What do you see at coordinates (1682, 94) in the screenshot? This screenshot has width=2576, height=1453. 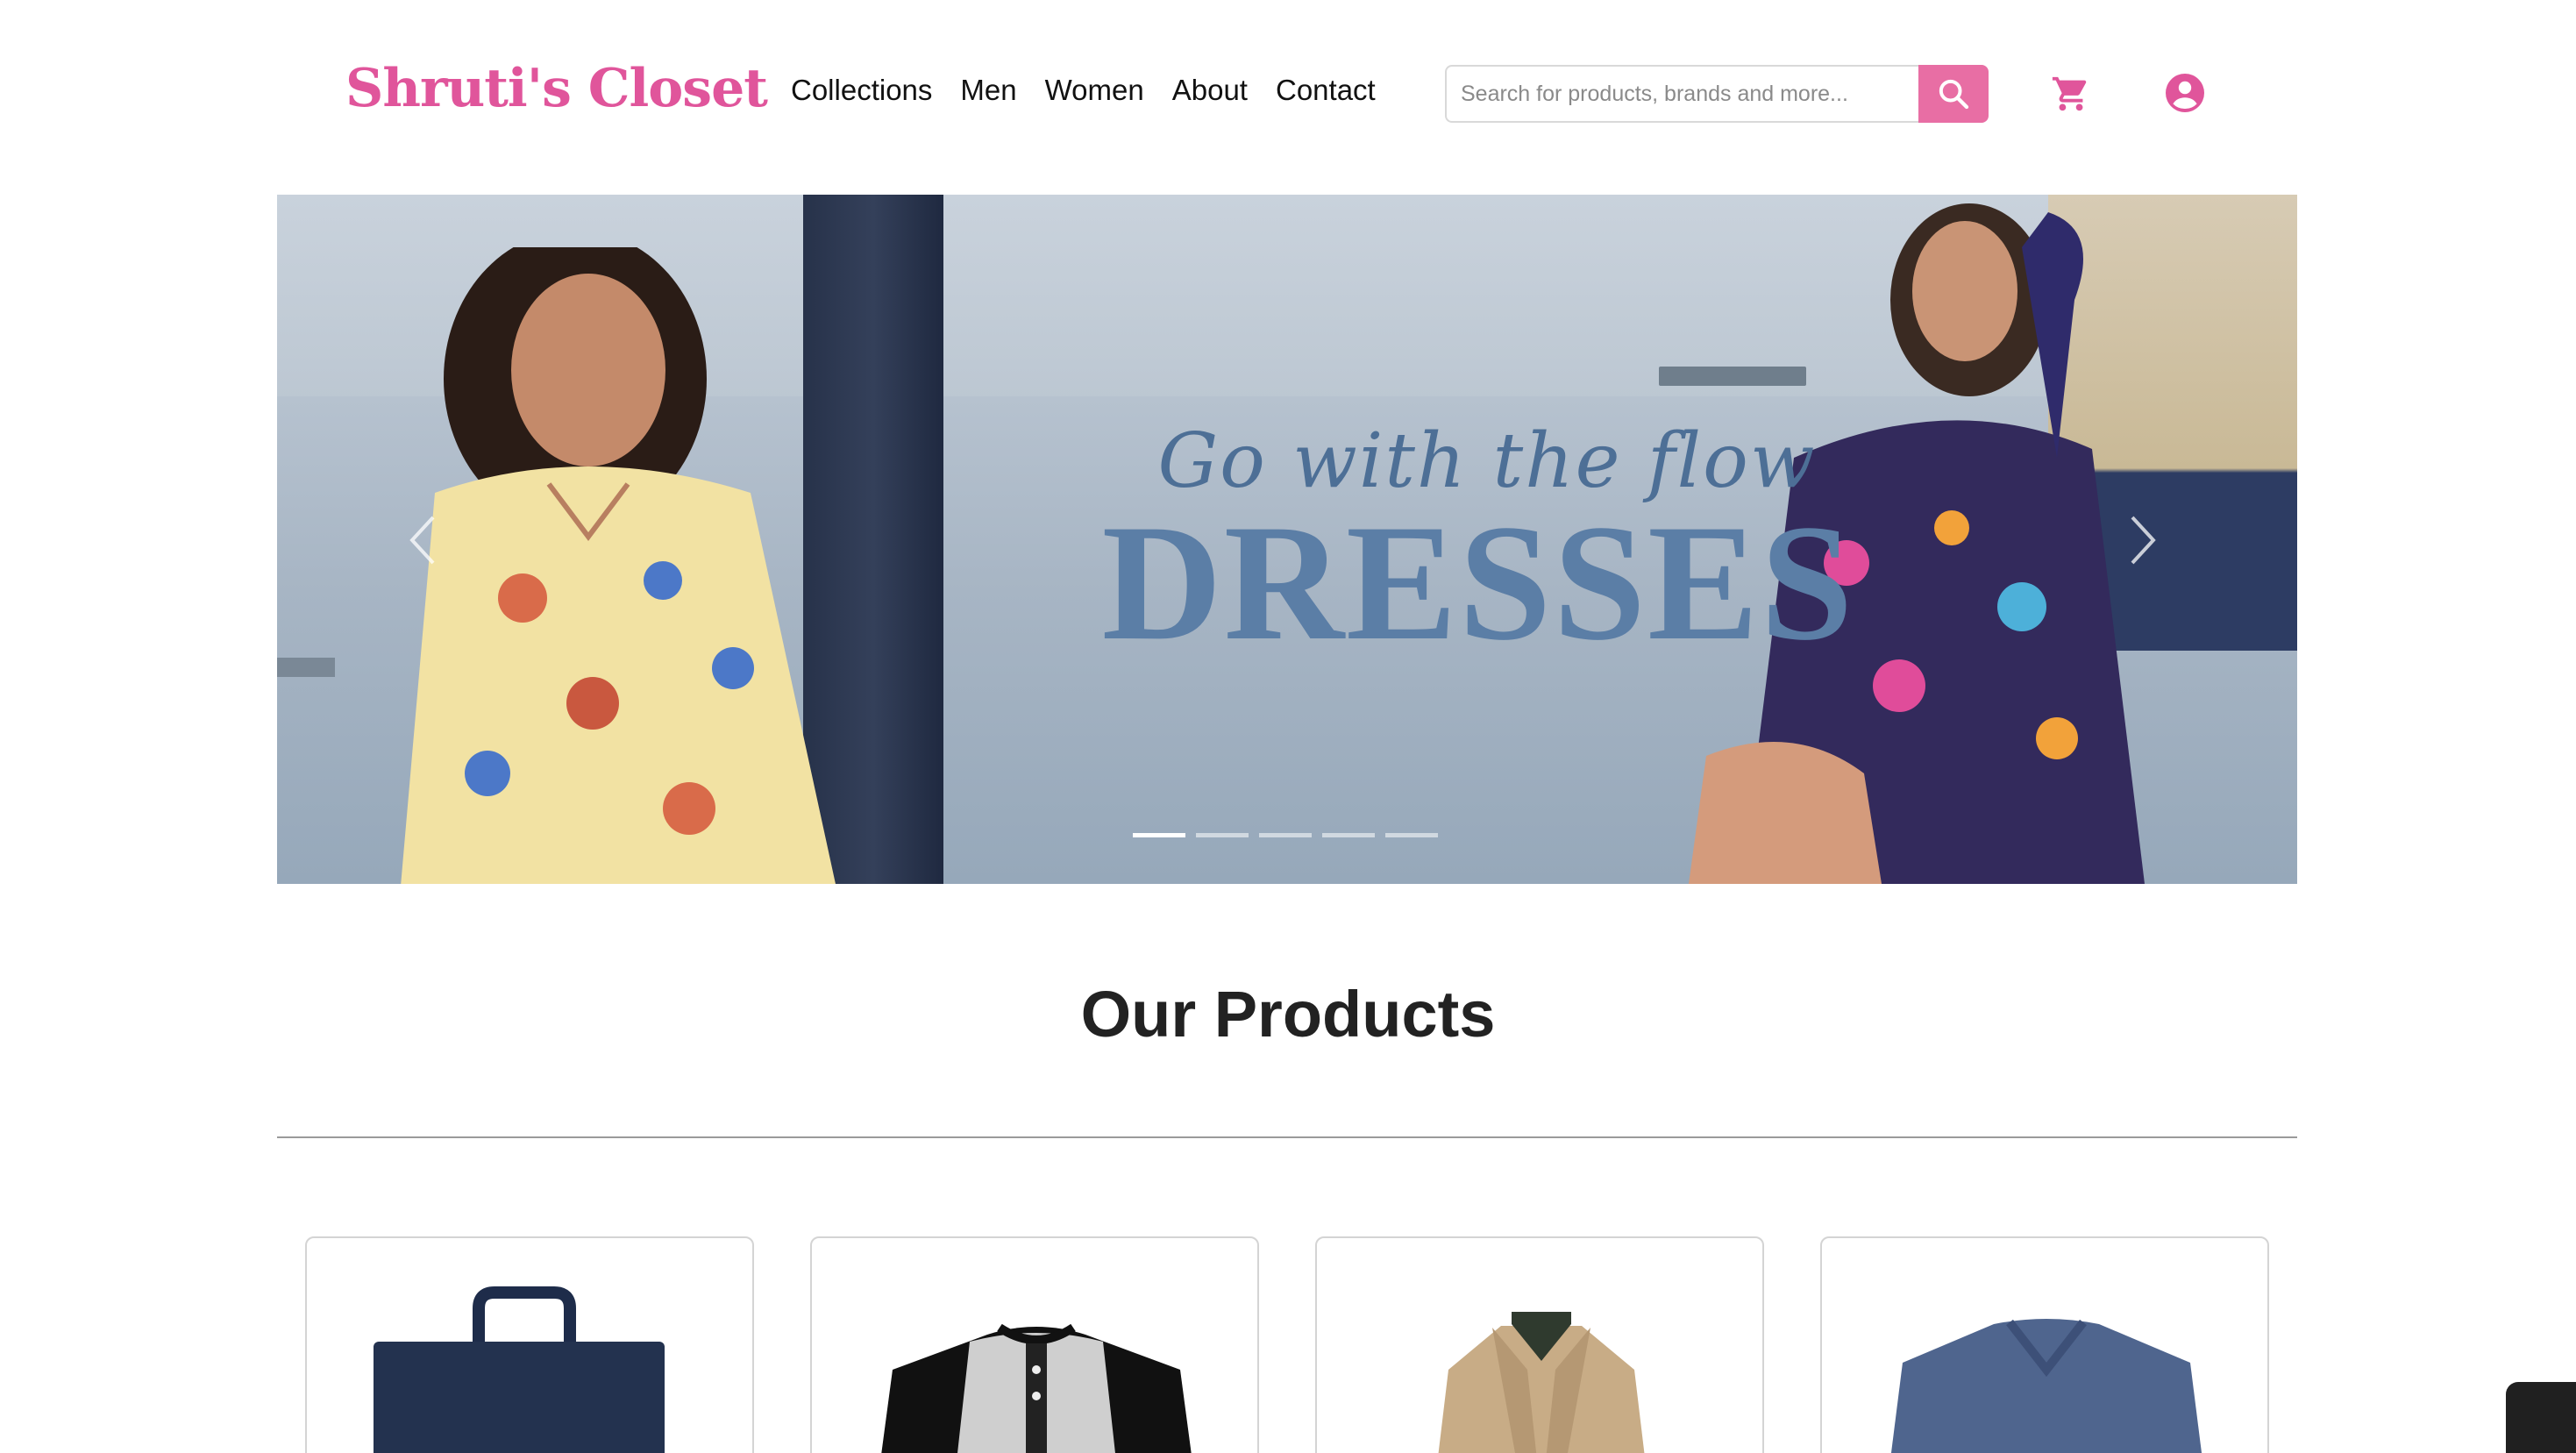 I see `search-input` at bounding box center [1682, 94].